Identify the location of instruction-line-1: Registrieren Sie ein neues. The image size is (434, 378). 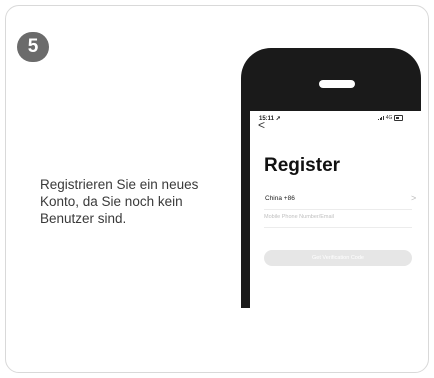
(119, 184).